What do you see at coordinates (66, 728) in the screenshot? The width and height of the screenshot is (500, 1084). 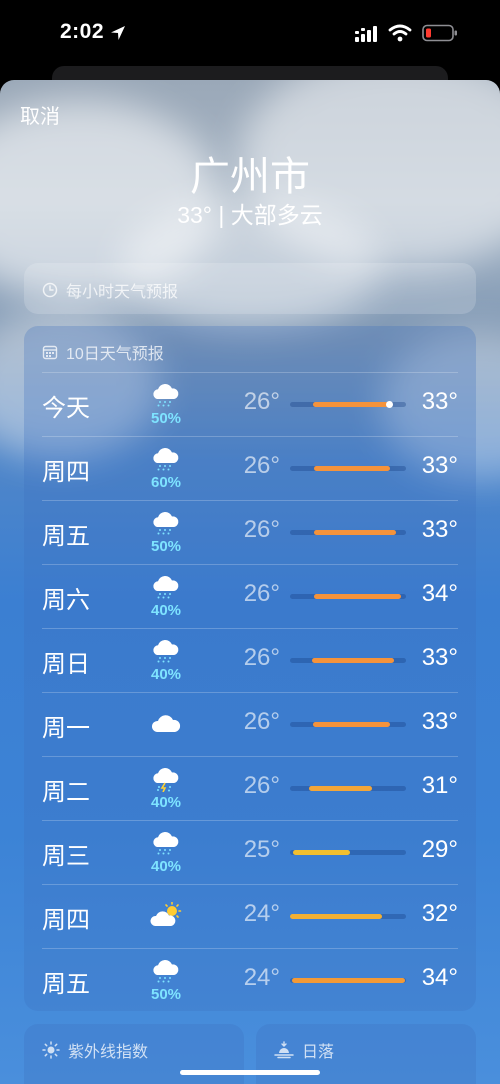 I see `forecast-day: 周一` at bounding box center [66, 728].